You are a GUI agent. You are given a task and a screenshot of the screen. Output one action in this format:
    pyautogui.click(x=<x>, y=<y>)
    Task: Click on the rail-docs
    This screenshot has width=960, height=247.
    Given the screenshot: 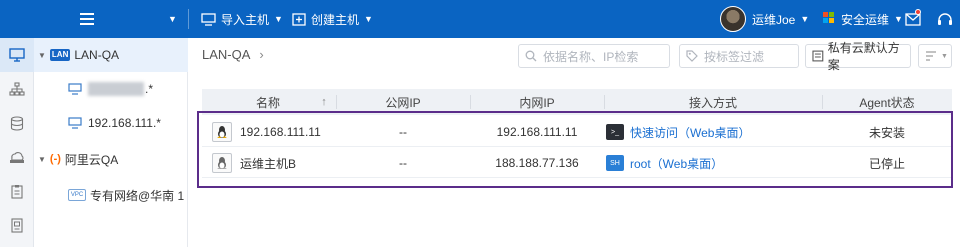 What is the action you would take?
    pyautogui.click(x=17, y=225)
    